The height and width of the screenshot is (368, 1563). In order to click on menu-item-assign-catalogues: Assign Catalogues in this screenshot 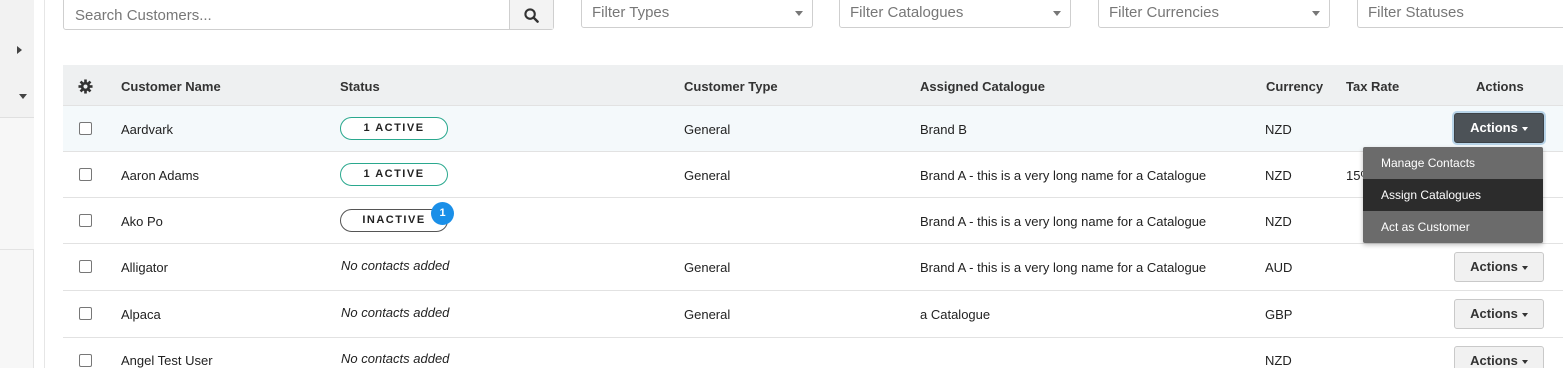, I will do `click(1453, 195)`.